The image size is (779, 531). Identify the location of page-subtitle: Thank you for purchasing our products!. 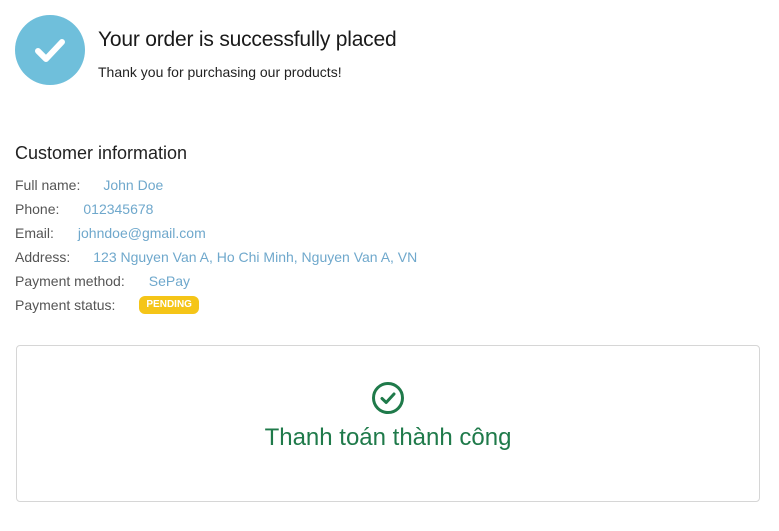
(220, 72).